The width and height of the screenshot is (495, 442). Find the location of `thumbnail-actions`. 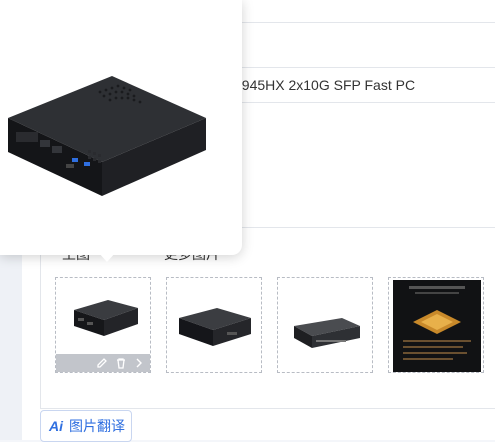

thumbnail-actions is located at coordinates (103, 363).